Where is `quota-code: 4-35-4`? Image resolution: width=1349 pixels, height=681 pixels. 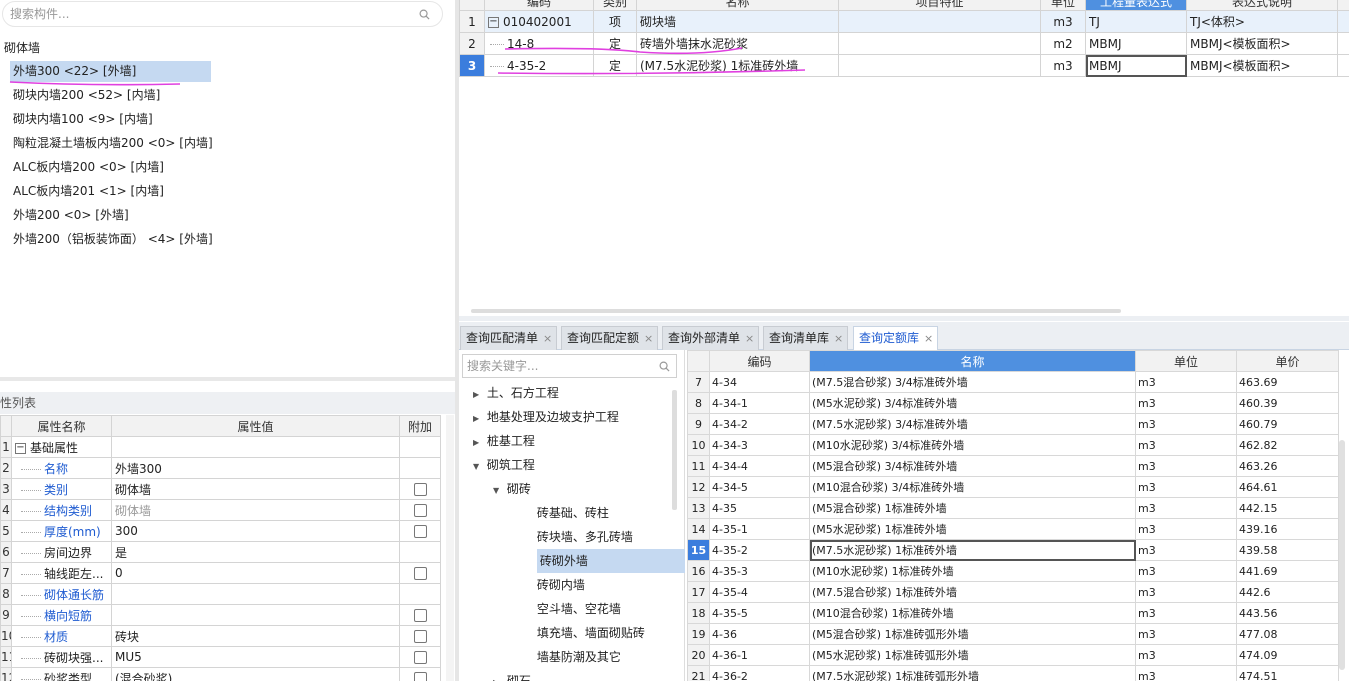 quota-code: 4-35-4 is located at coordinates (759, 592).